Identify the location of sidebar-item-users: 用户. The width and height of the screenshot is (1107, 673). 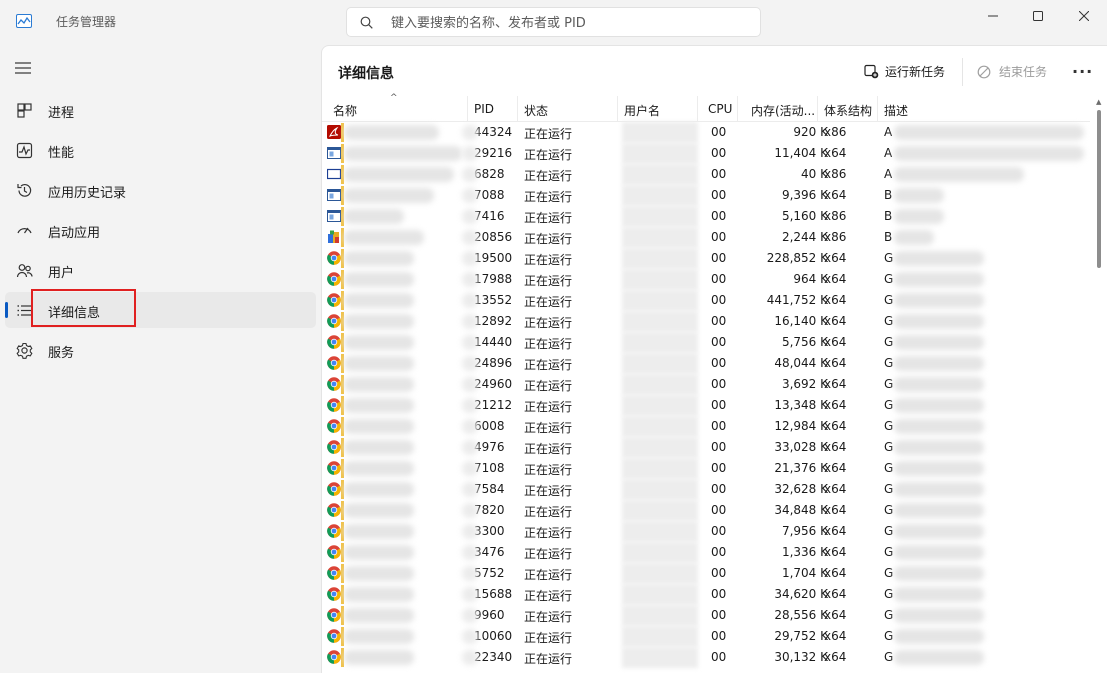
(160, 270).